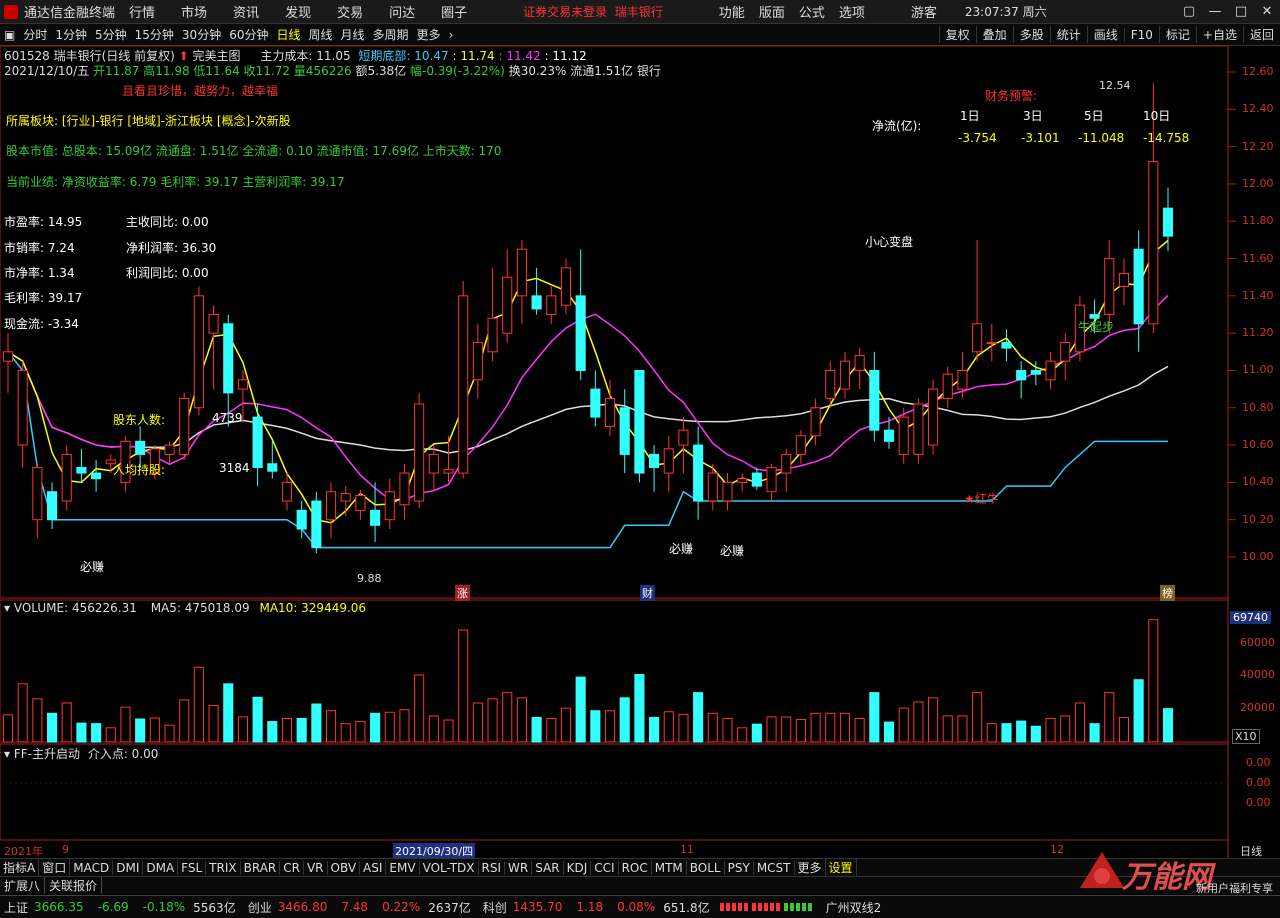  I want to click on holders-label: 股东人数:, so click(139, 420).